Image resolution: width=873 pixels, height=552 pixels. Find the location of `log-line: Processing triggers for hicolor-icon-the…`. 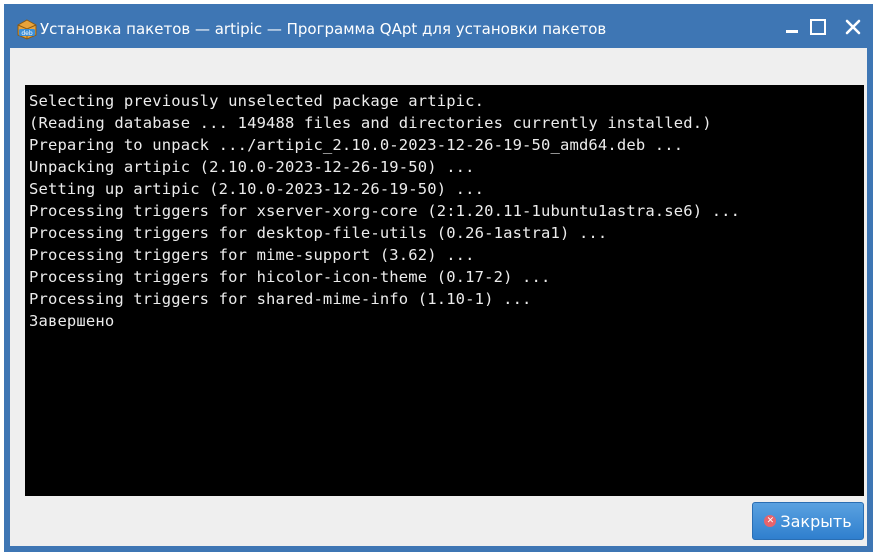

log-line: Processing triggers for hicolor-icon-the… is located at coordinates (290, 277).